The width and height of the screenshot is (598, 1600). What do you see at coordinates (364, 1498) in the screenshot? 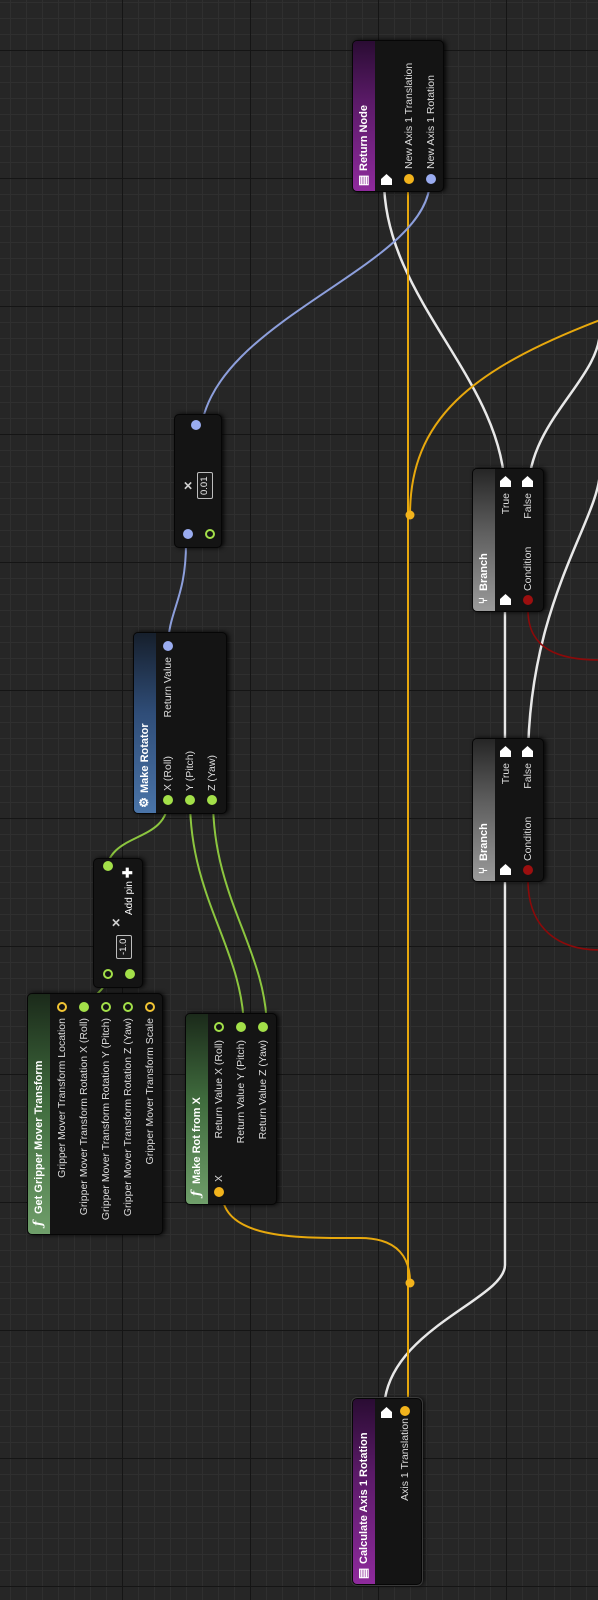
I see `node-title: Calculate Axis 1 Rotation` at bounding box center [364, 1498].